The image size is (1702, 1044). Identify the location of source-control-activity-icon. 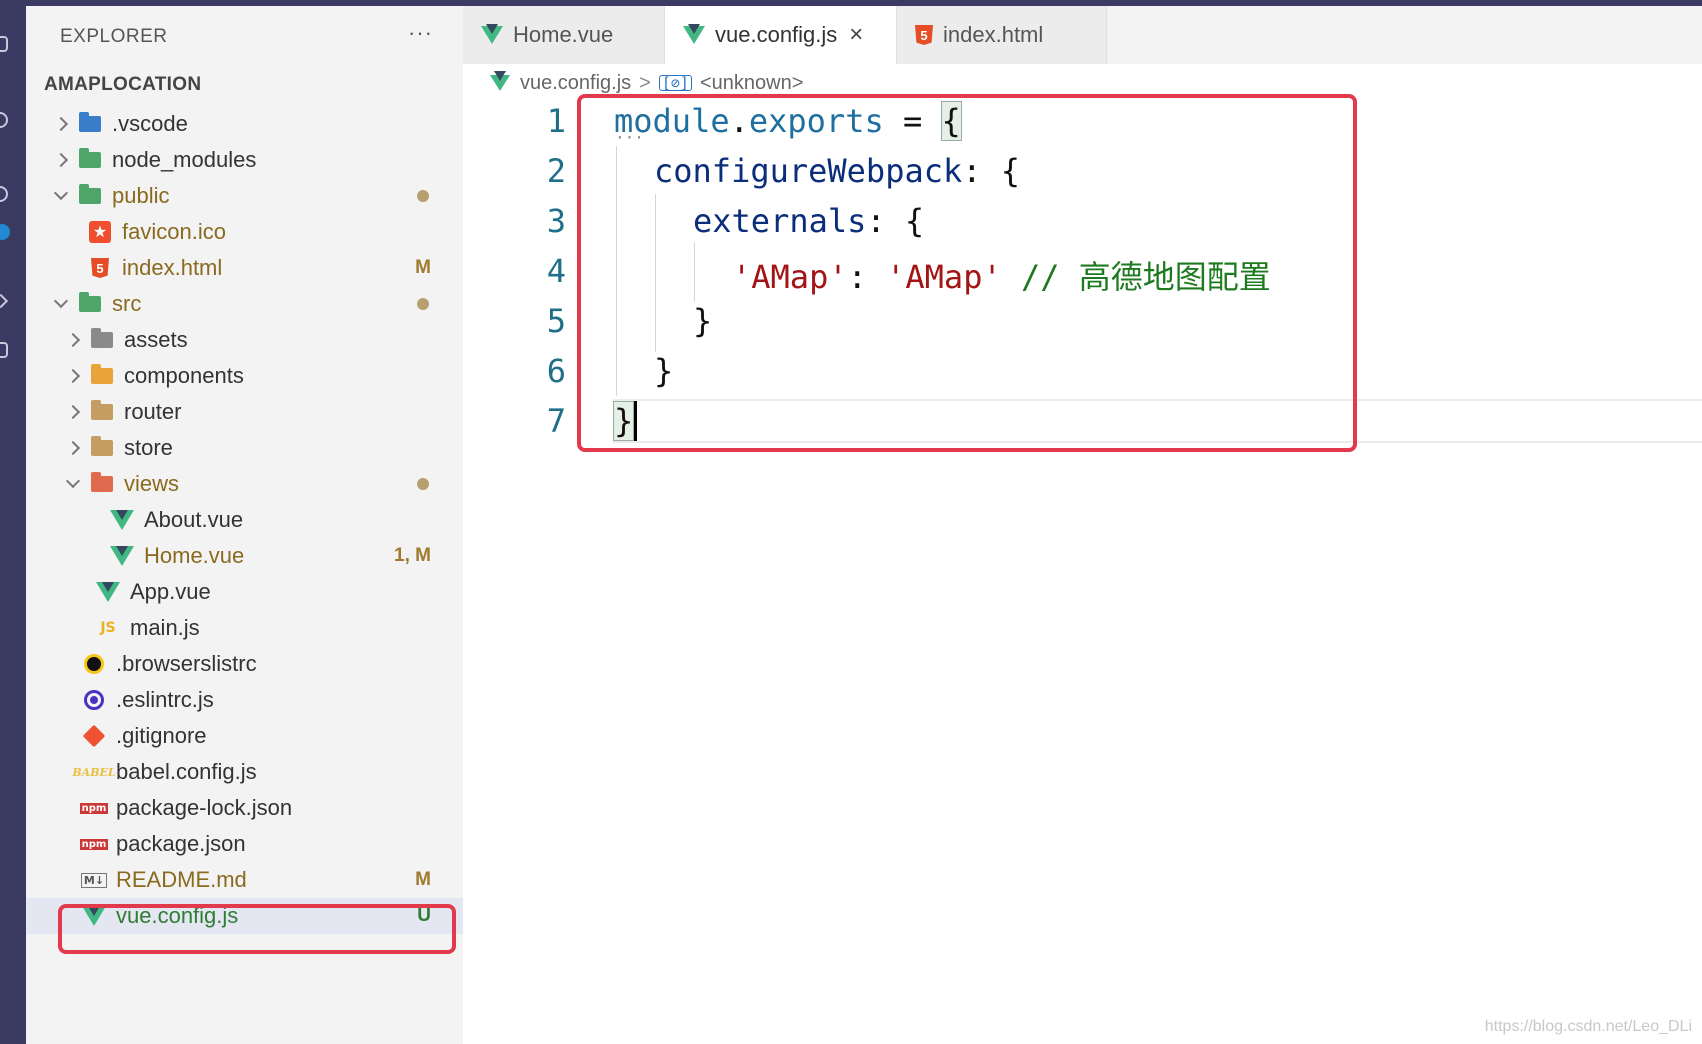
(4, 194).